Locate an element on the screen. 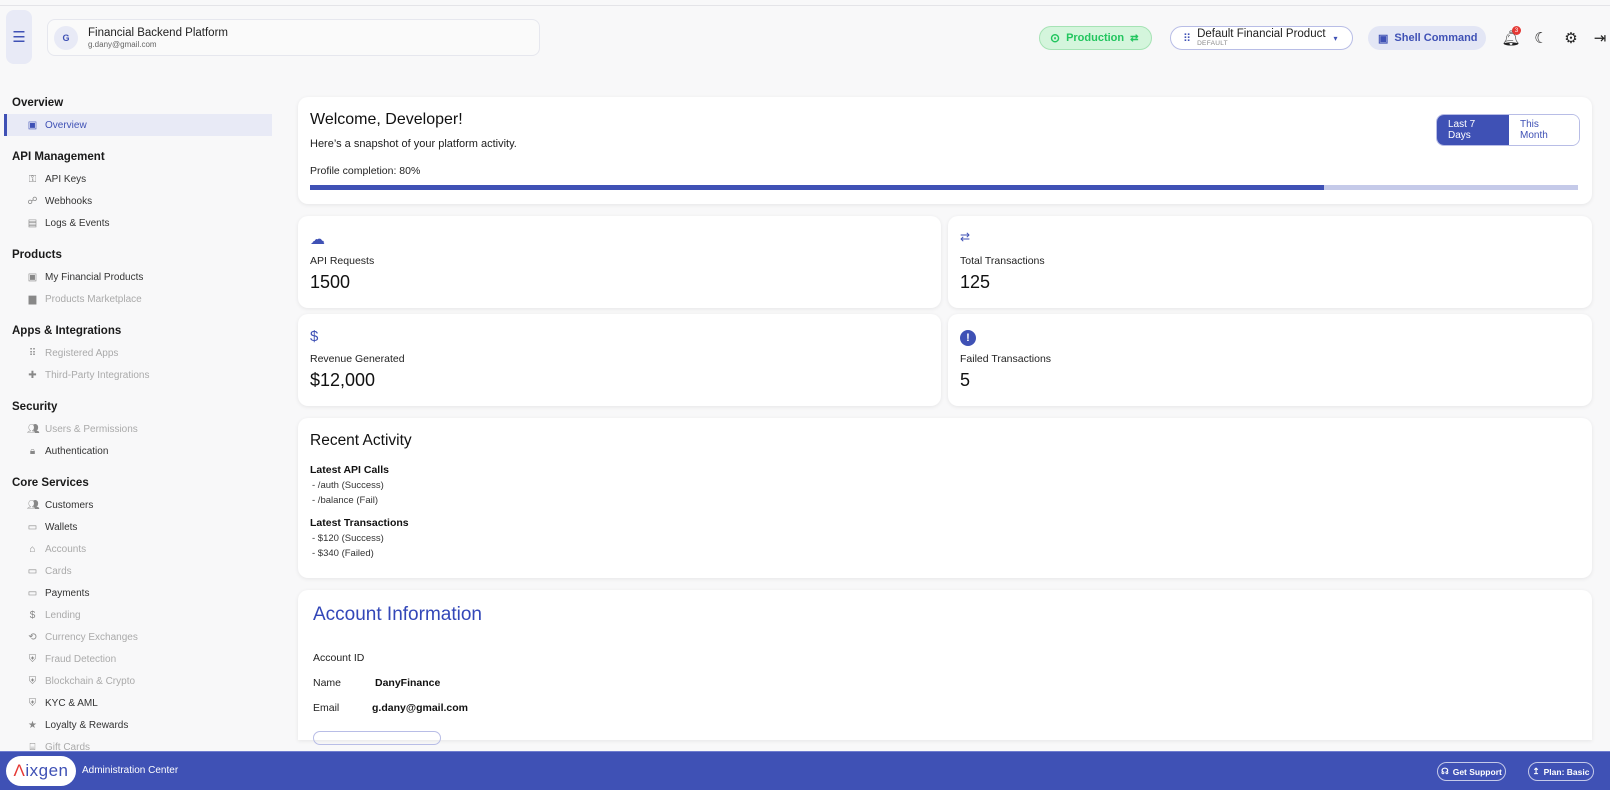 This screenshot has width=1610, height=790. hamburger-icon: ☰ is located at coordinates (19, 37).